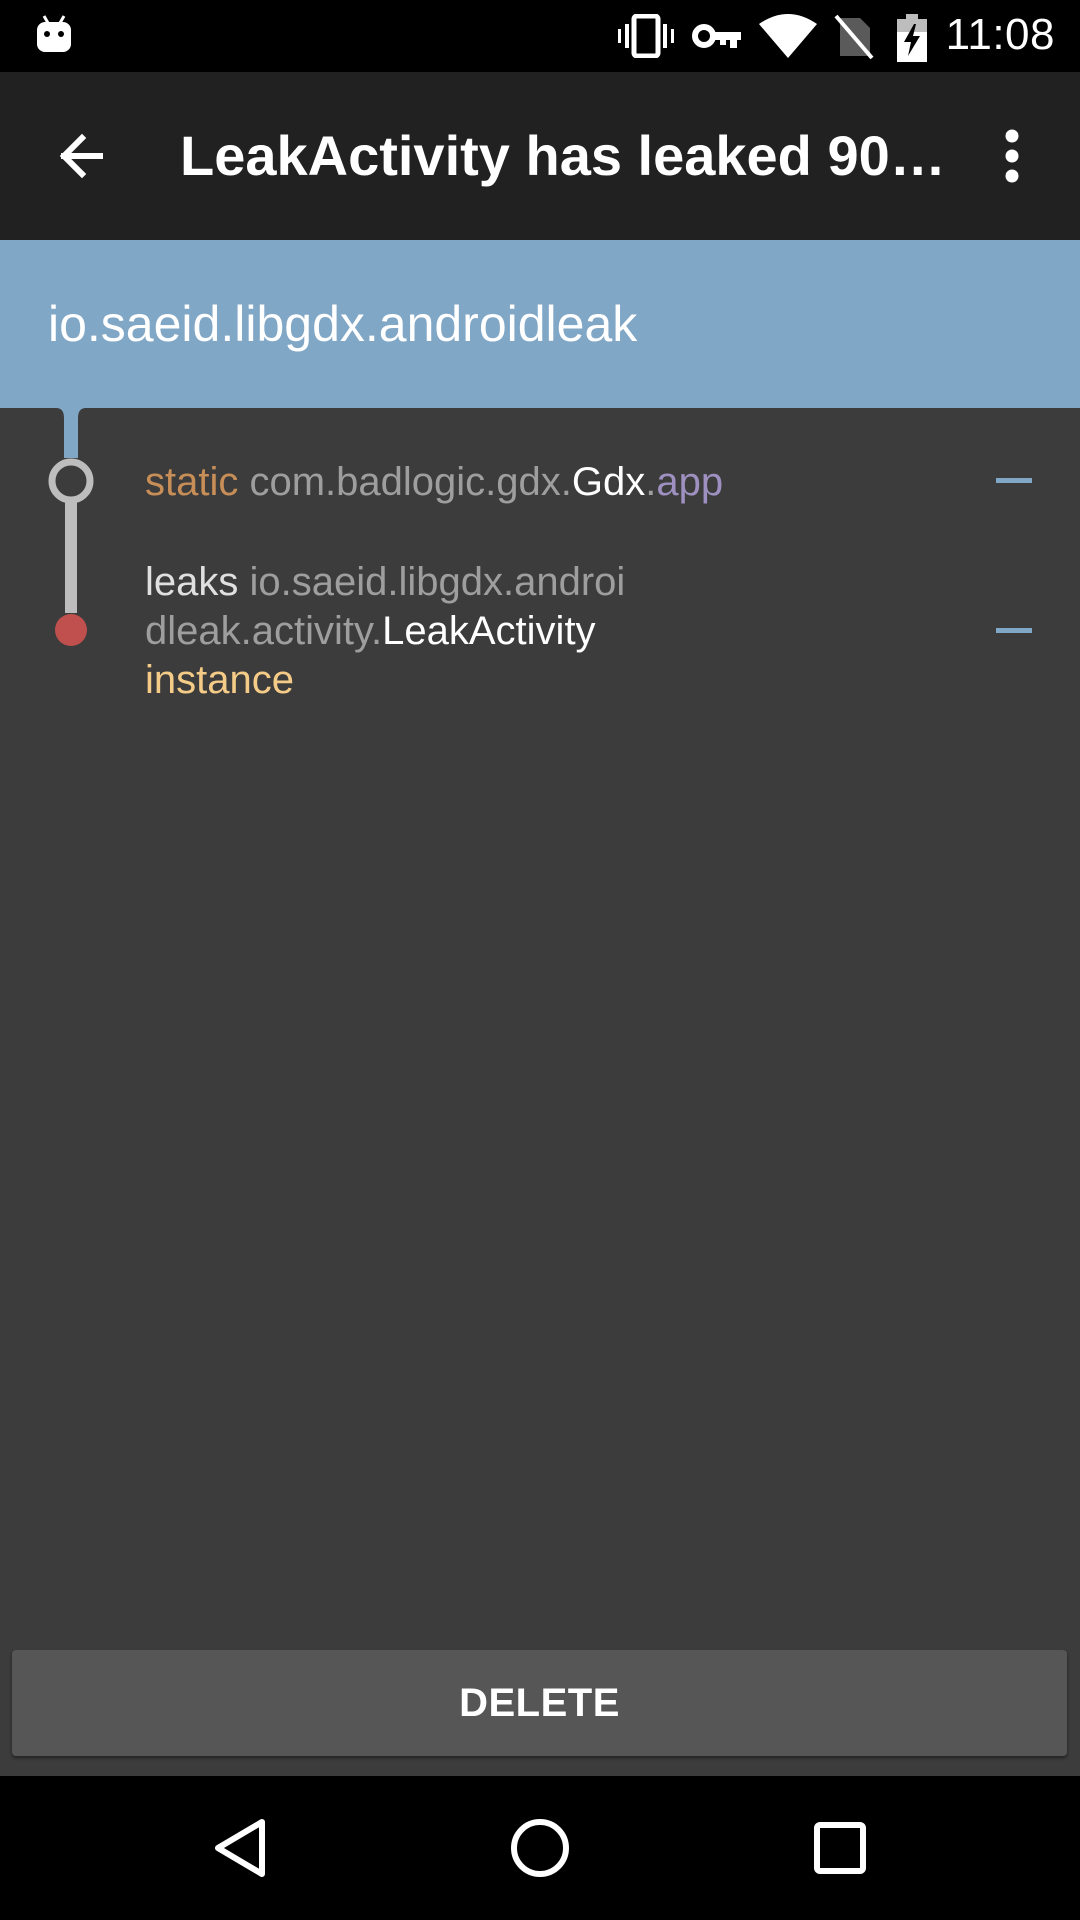 This screenshot has height=1920, width=1080. Describe the element at coordinates (608, 482) in the screenshot. I see `trace-class-name: Gdx` at that location.